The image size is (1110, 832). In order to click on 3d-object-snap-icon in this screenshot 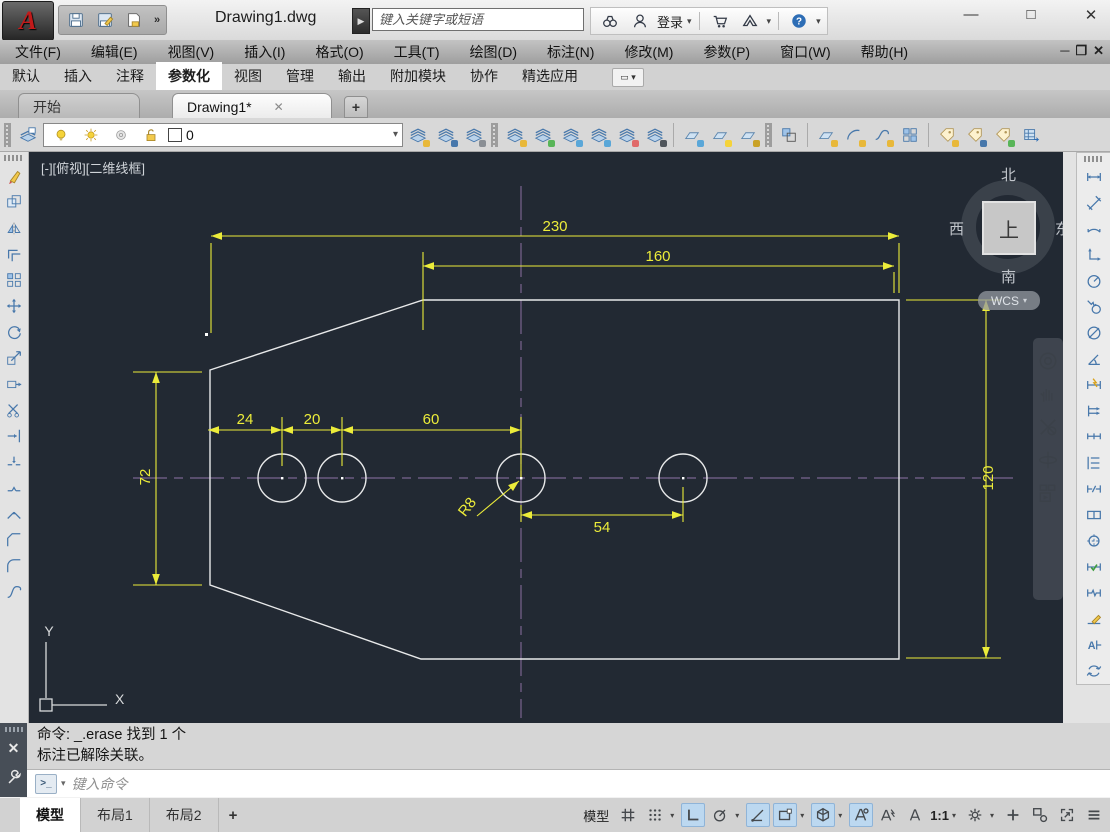, I will do `click(823, 815)`.